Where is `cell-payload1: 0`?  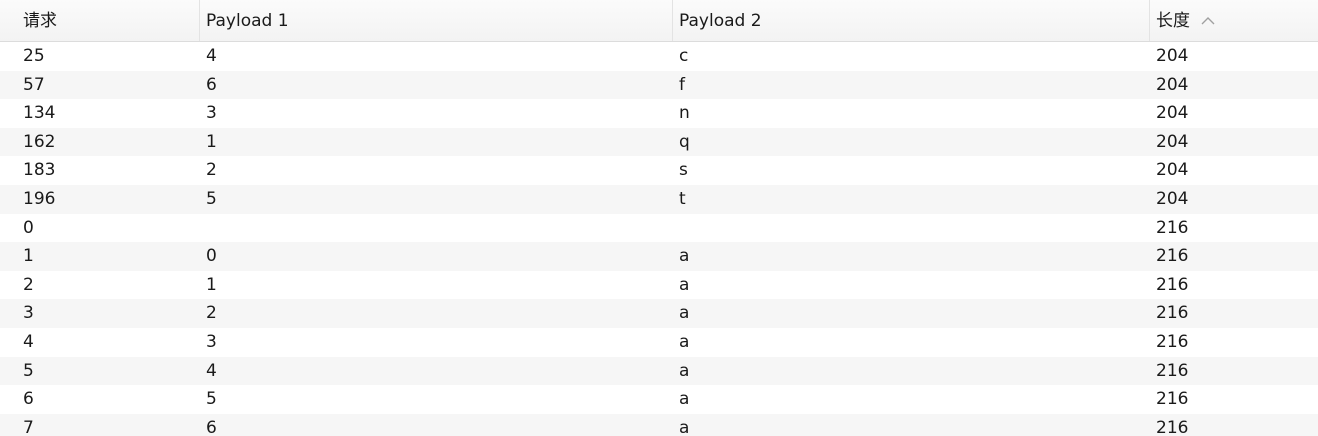
cell-payload1: 0 is located at coordinates (211, 256).